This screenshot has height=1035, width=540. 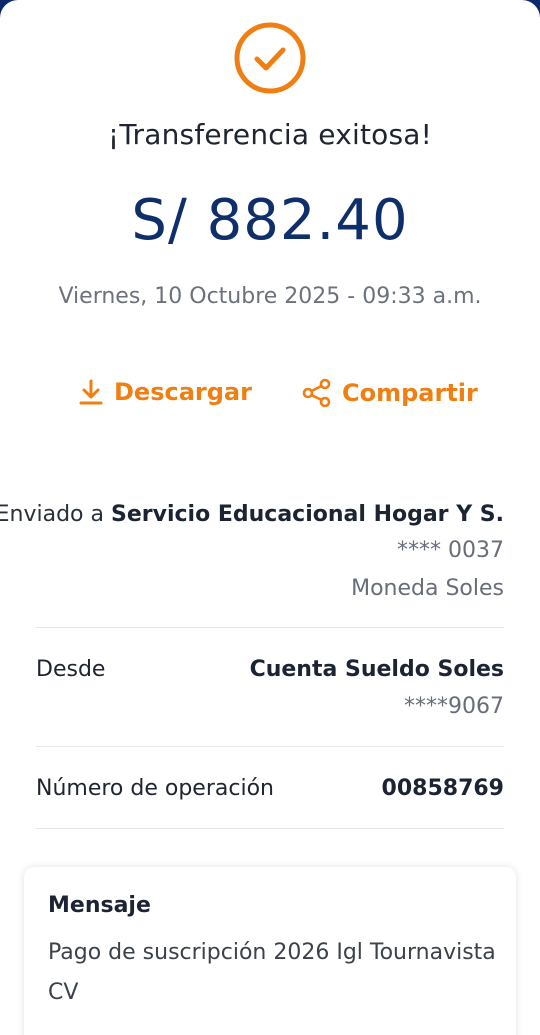 What do you see at coordinates (427, 588) in the screenshot?
I see `recipient-currency: Moneda Soles` at bounding box center [427, 588].